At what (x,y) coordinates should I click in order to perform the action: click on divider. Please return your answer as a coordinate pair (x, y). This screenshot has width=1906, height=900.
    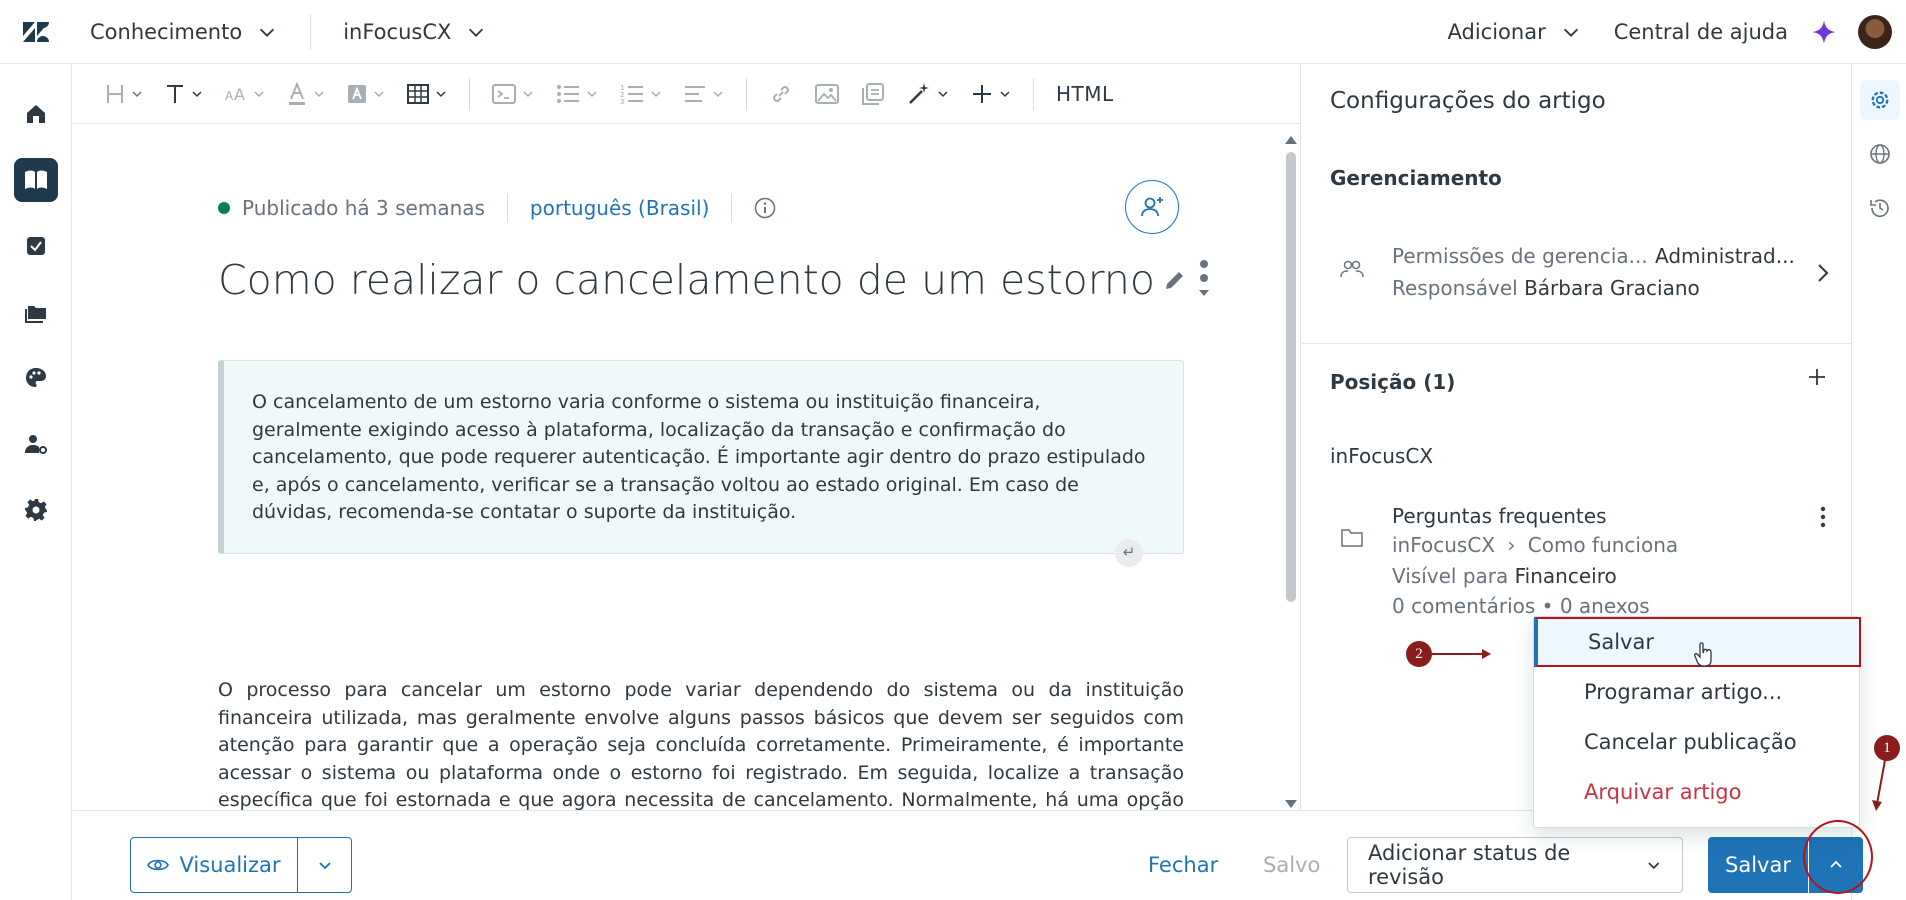
    Looking at the image, I should click on (507, 208).